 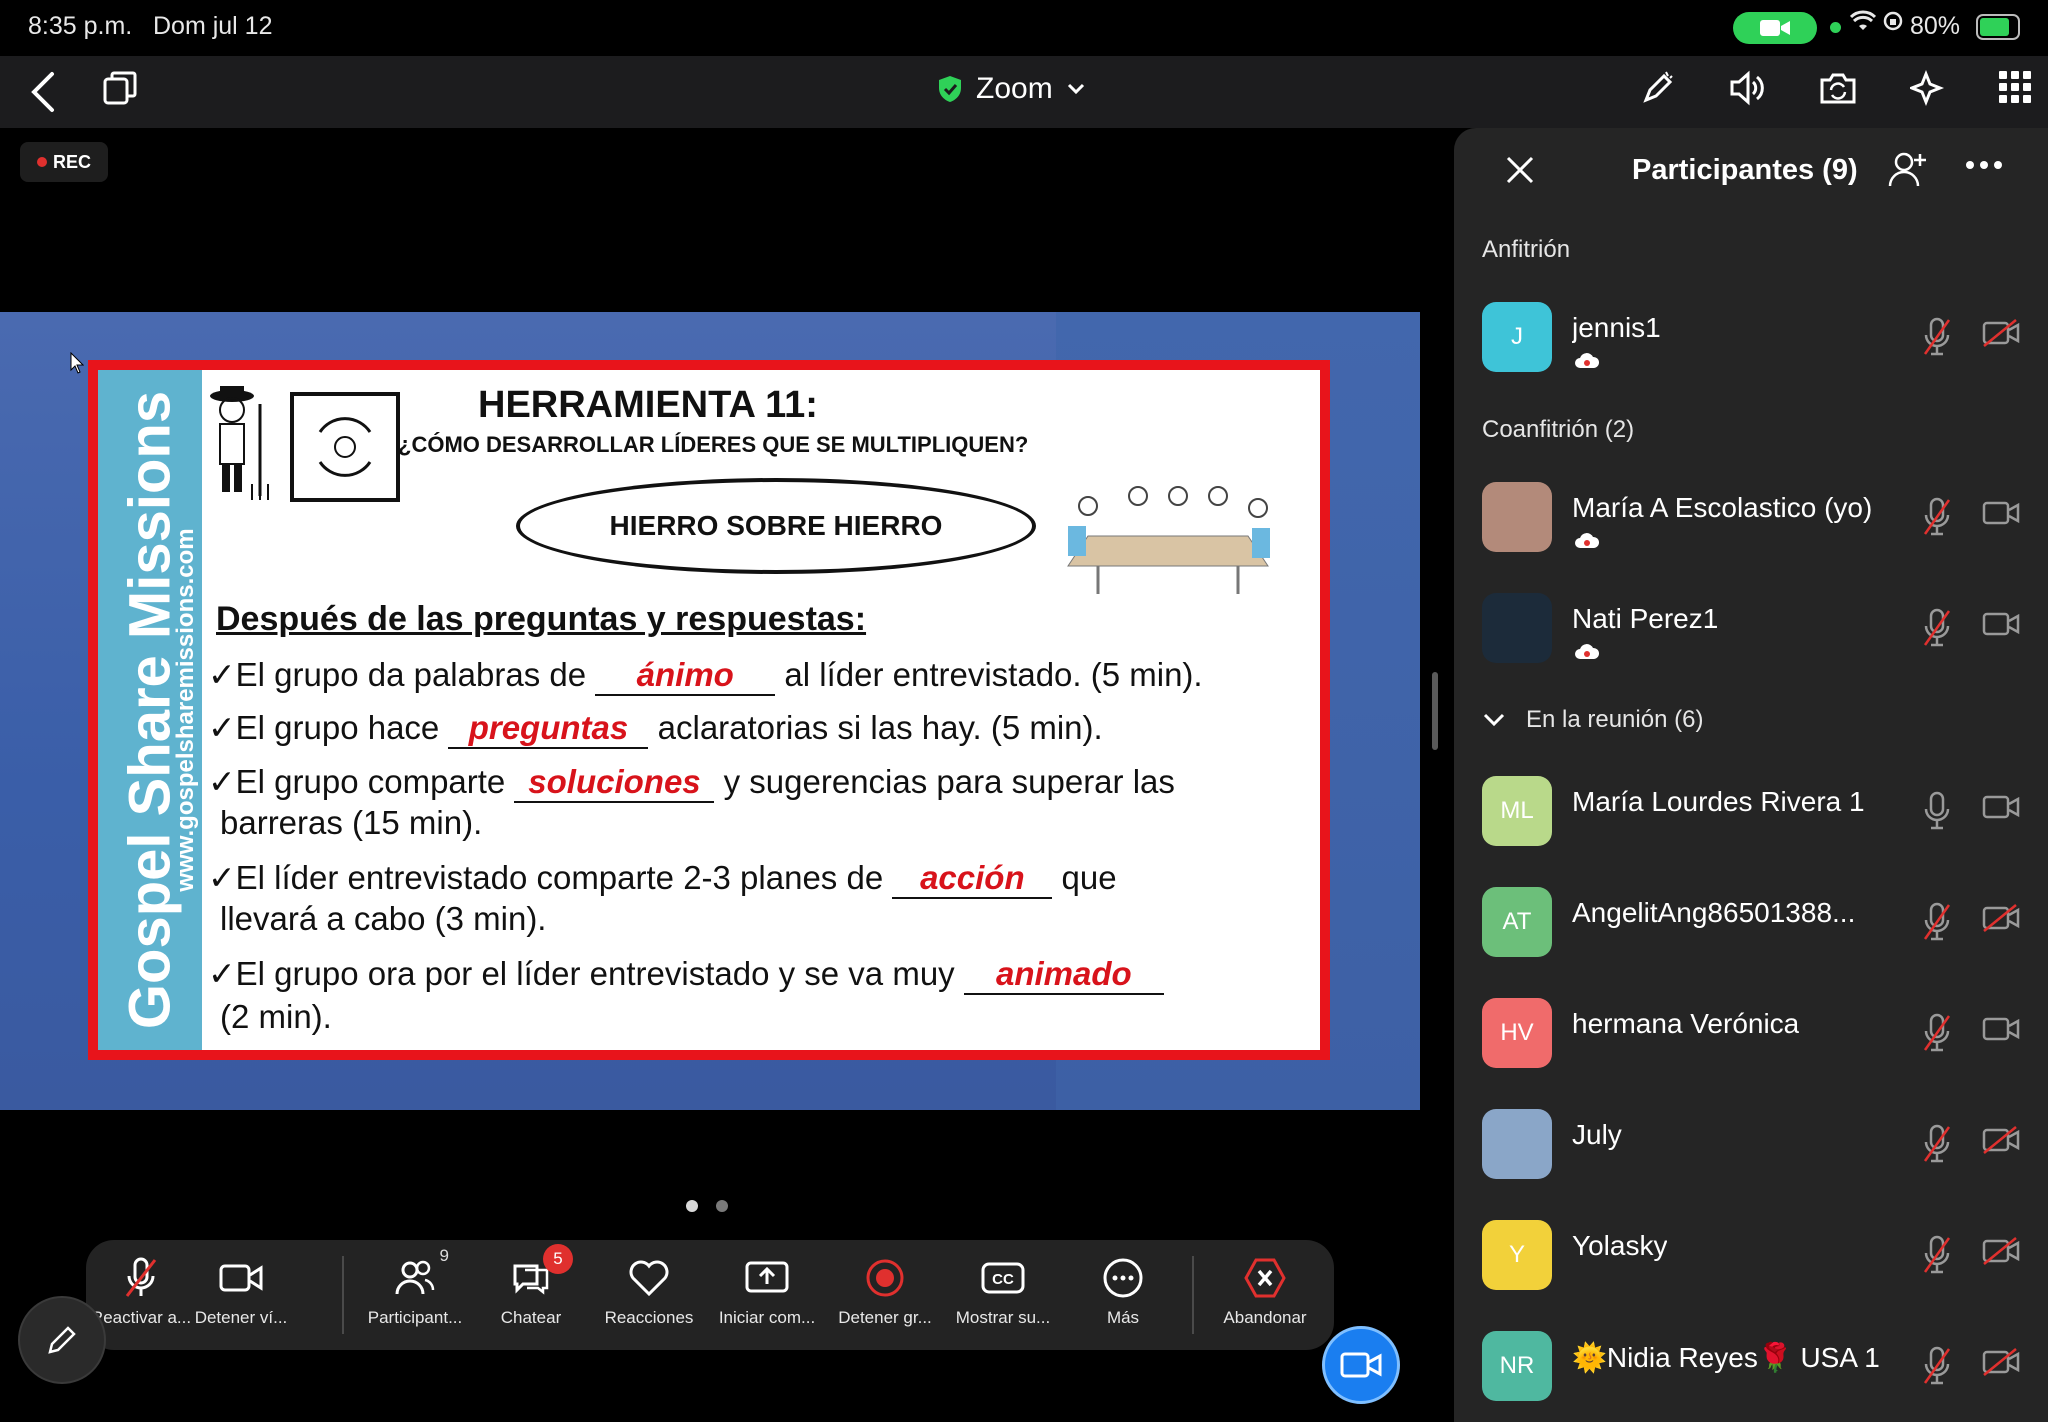 I want to click on camera-in-use-icon, so click(x=1775, y=28).